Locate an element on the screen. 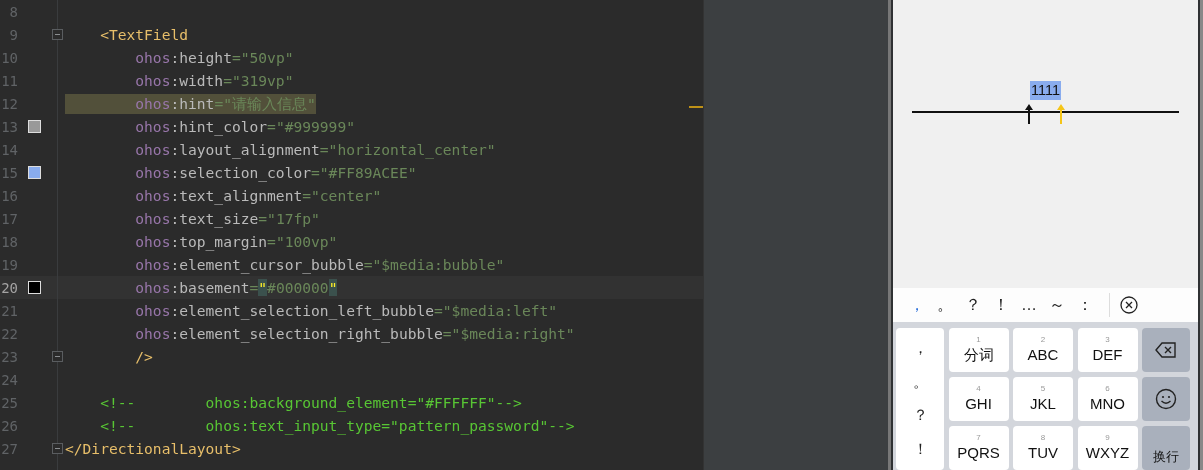 This screenshot has height=470, width=1203. line-number: 22 is located at coordinates (9, 333).